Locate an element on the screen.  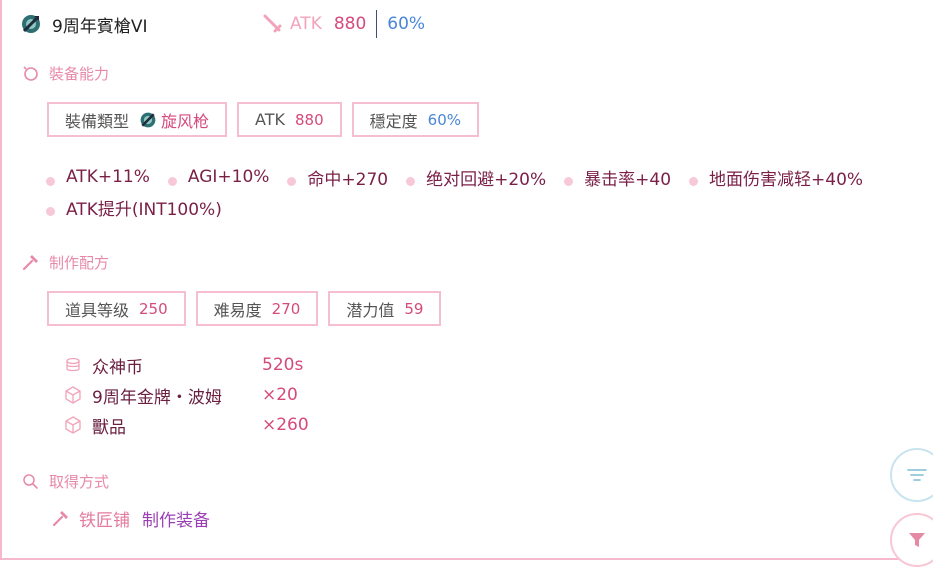
acquire-source-label: 铁匠铺 is located at coordinates (104, 520).